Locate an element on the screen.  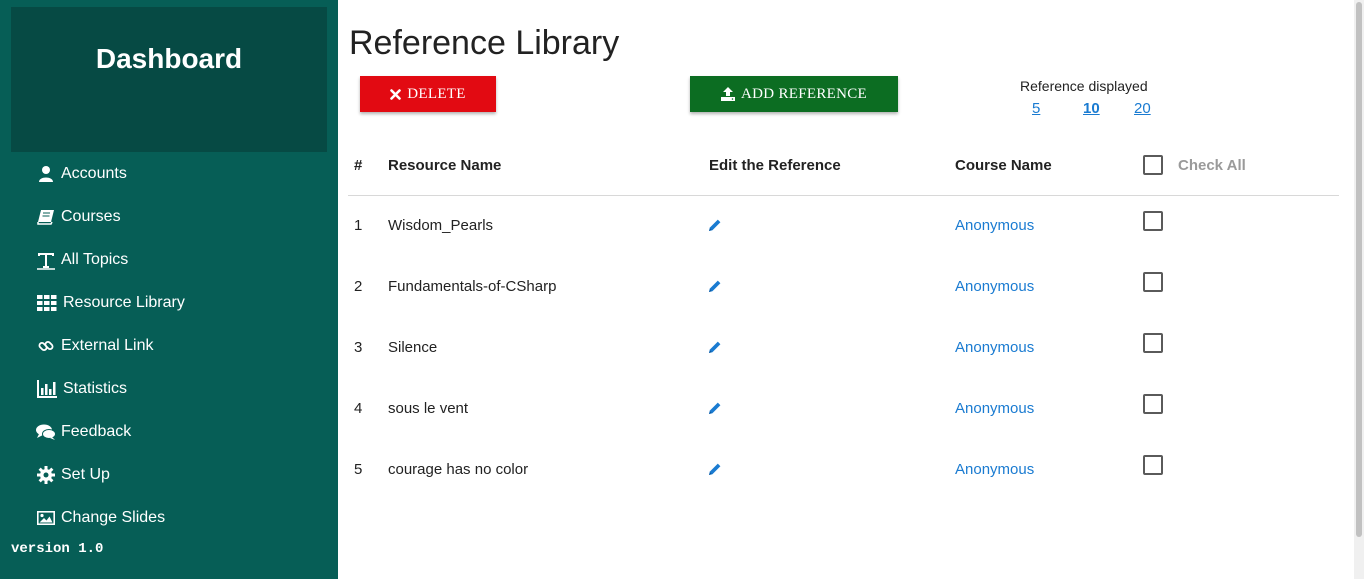
sidebar-item-all-topics: All Topics is located at coordinates (82, 260).